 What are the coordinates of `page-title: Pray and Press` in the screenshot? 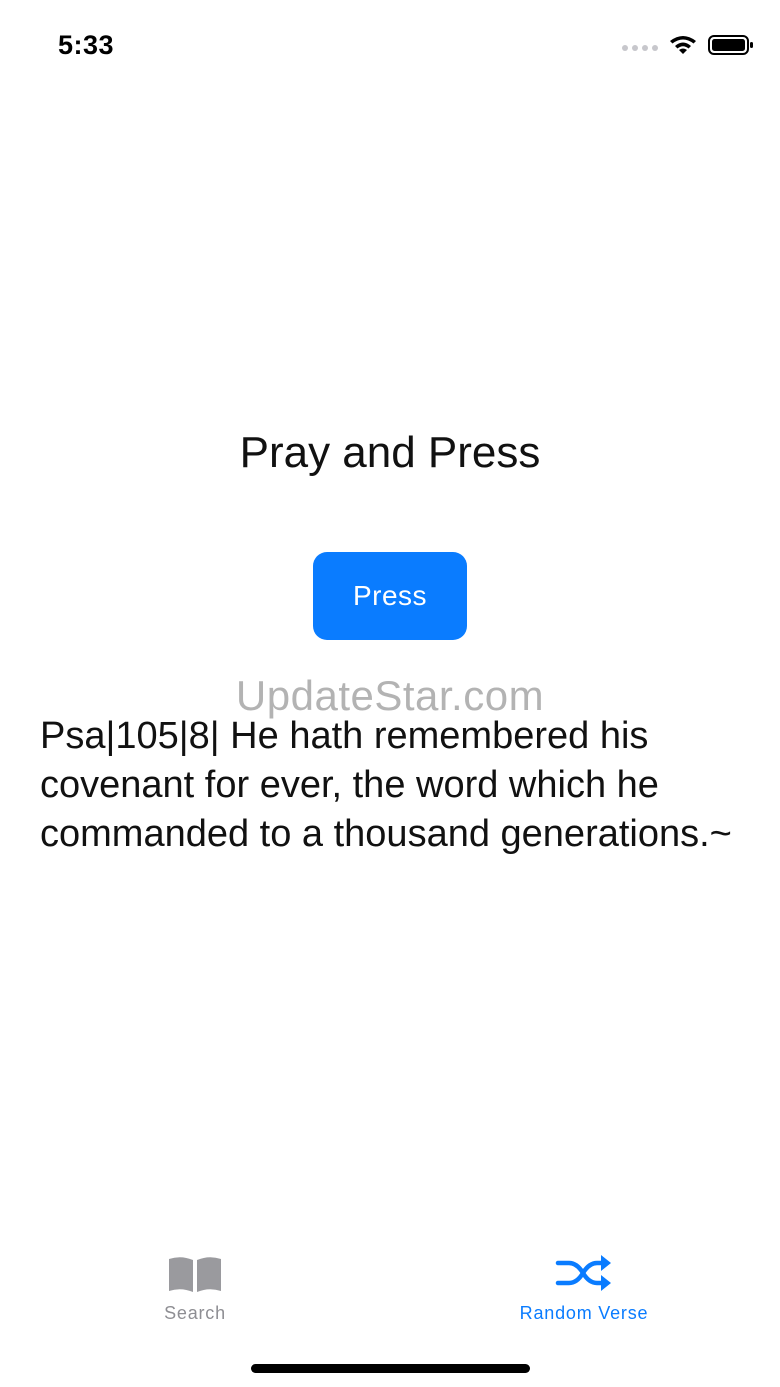 It's located at (390, 452).